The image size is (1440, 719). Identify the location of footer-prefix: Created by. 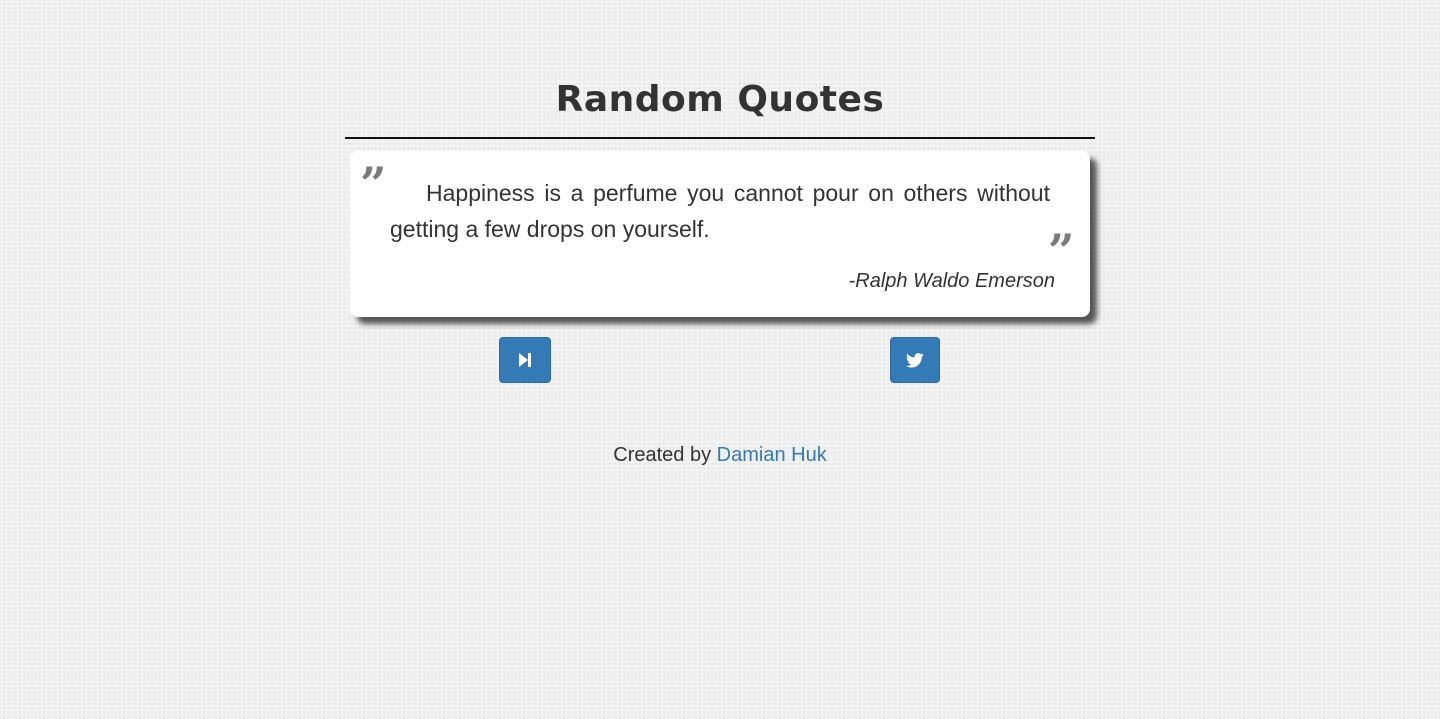
(662, 455).